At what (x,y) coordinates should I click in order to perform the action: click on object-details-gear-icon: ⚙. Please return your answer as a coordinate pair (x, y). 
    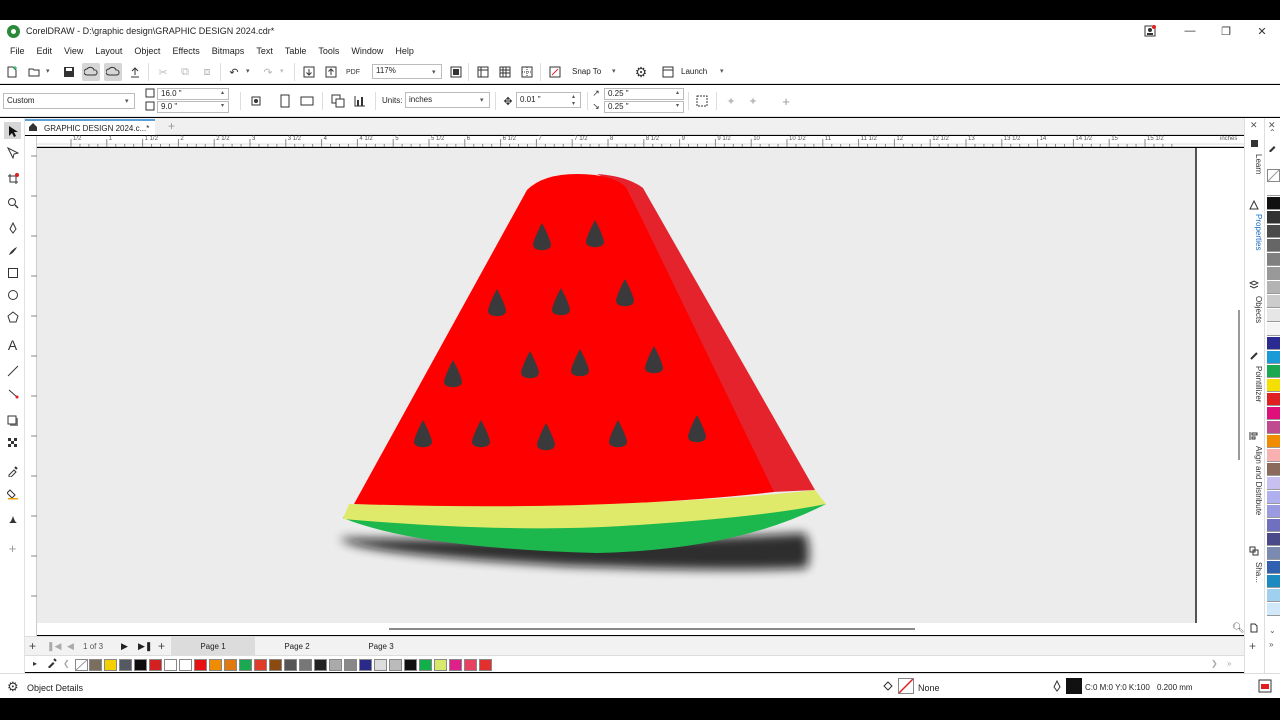
    Looking at the image, I should click on (13, 687).